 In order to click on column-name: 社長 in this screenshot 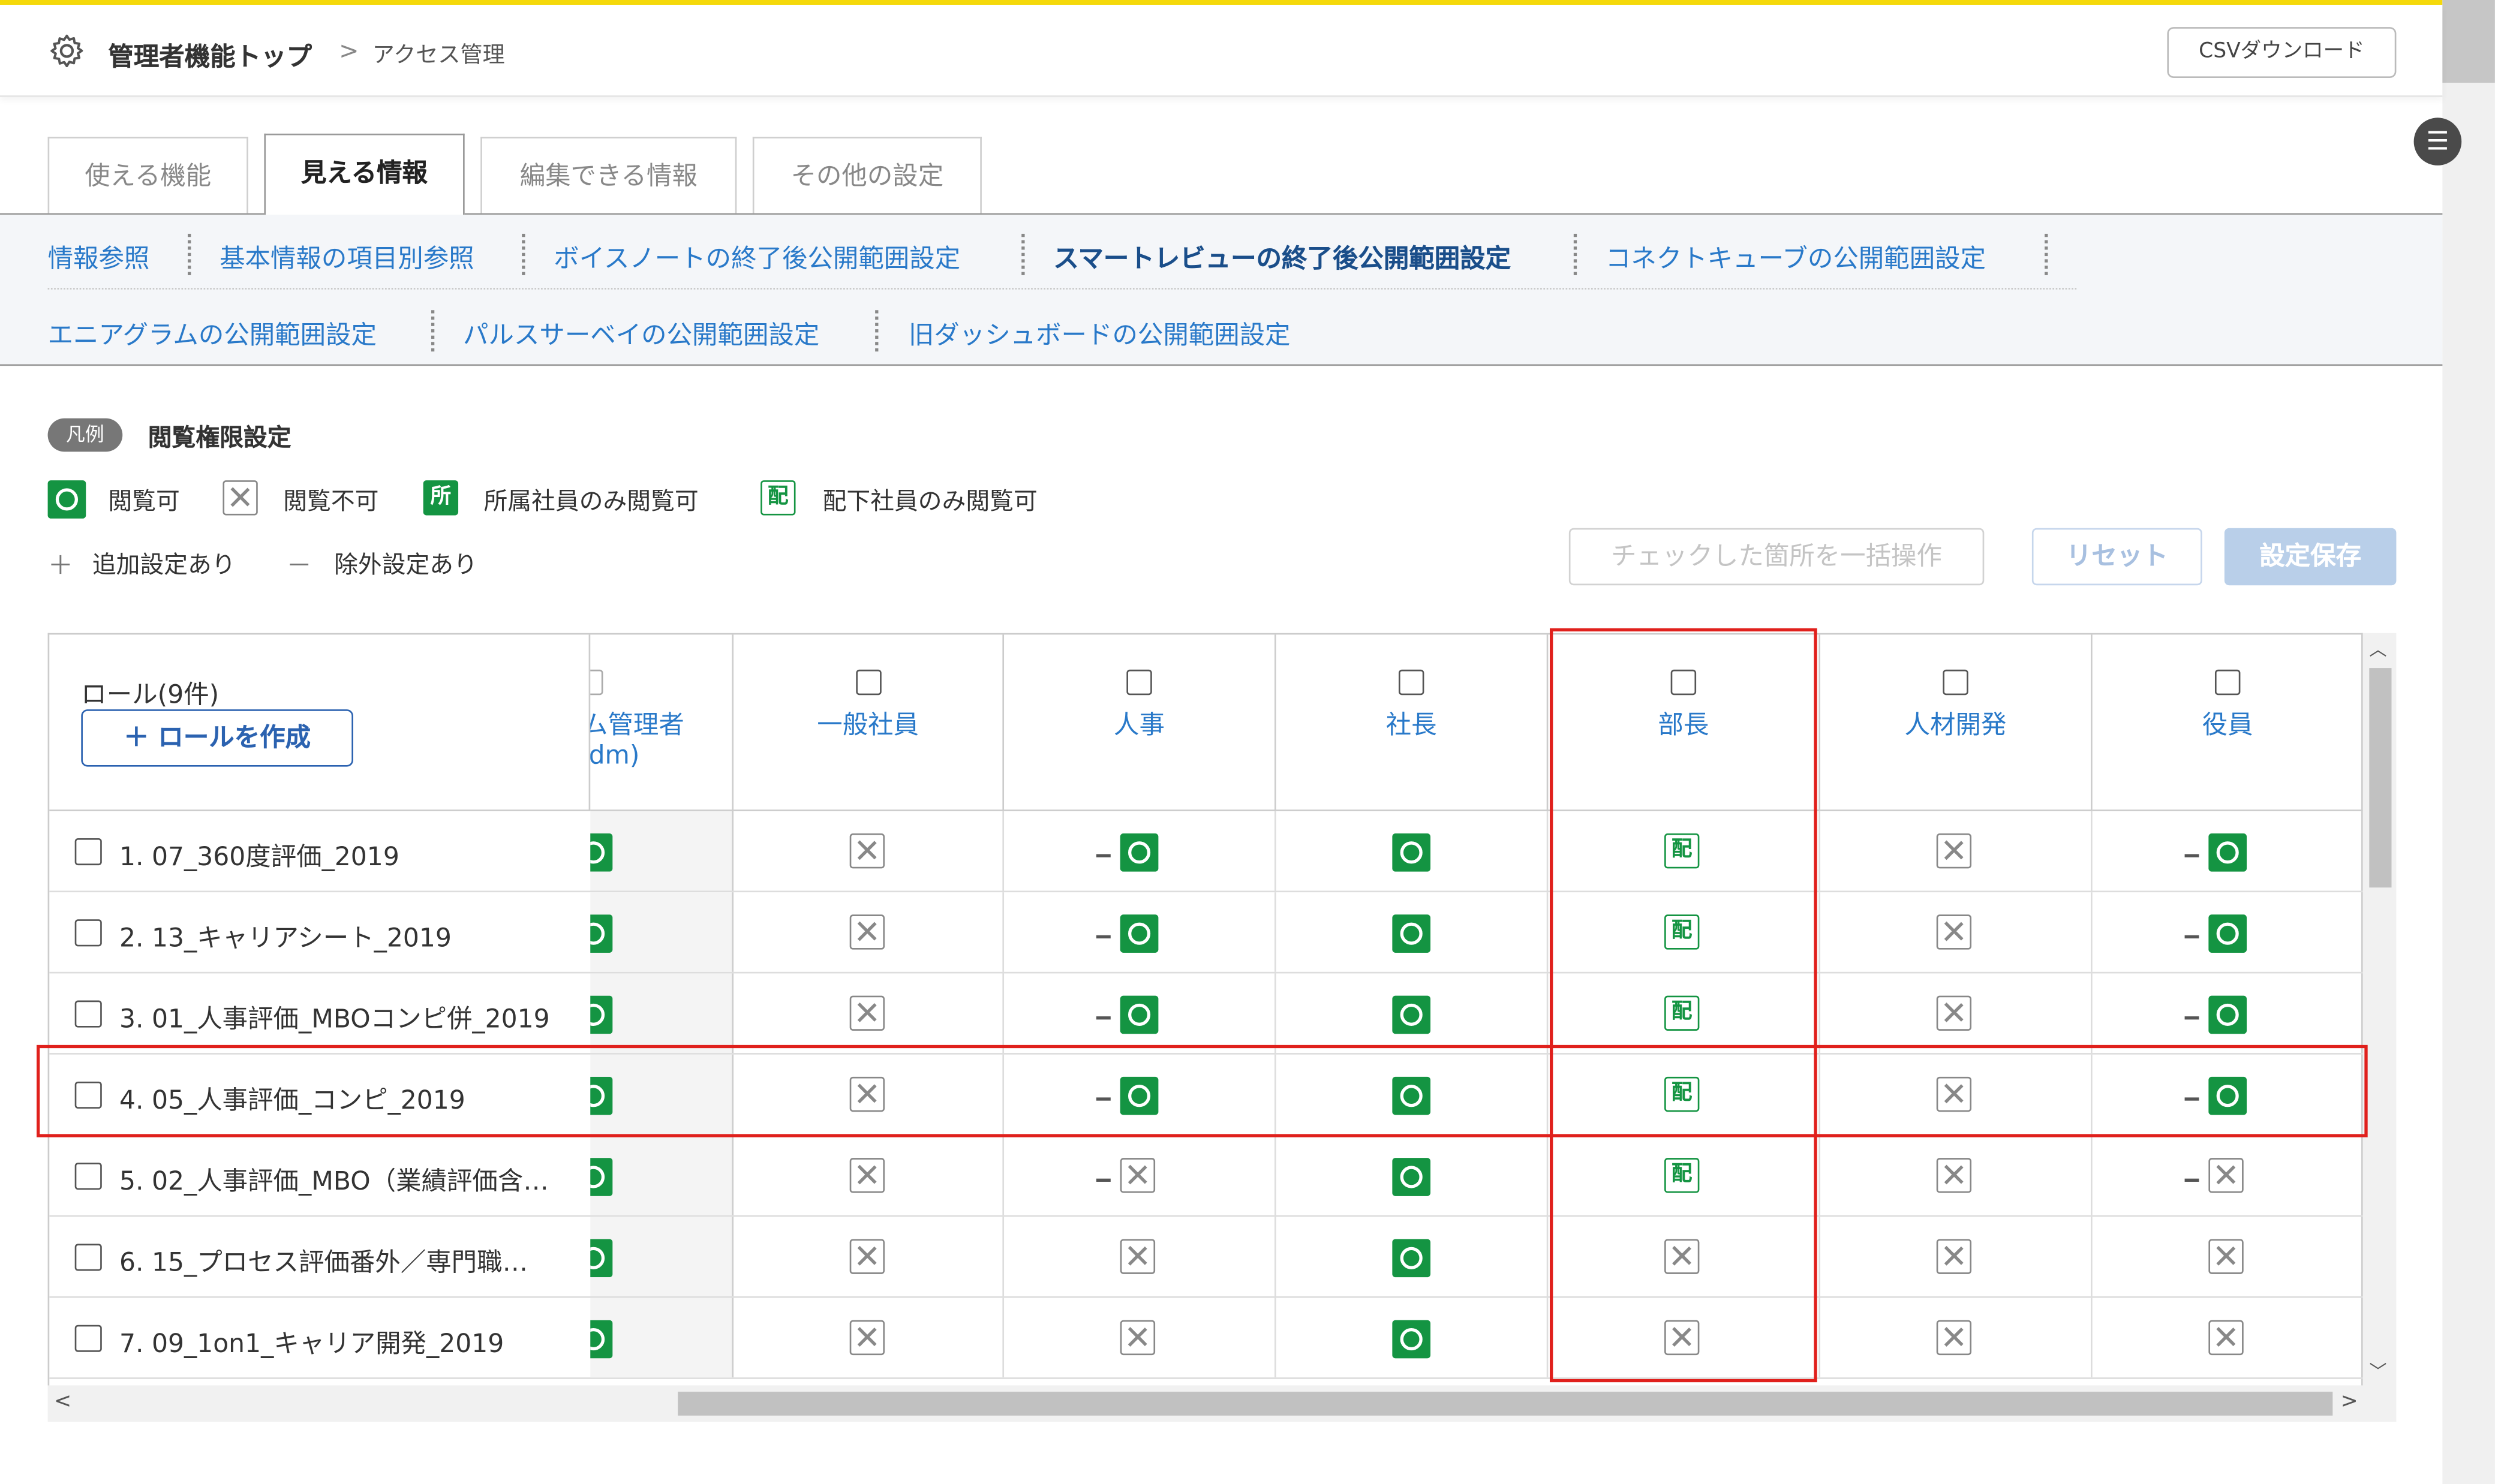, I will do `click(1411, 722)`.